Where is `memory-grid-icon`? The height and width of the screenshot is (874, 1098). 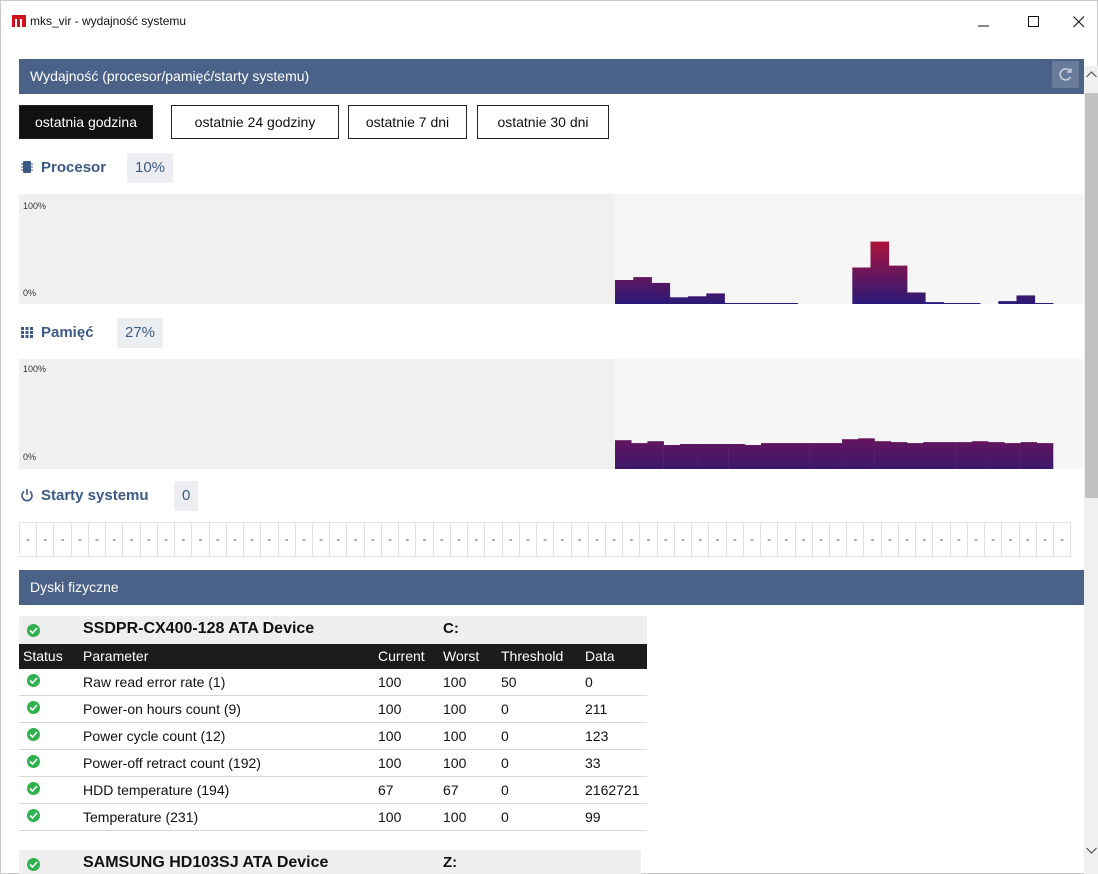
memory-grid-icon is located at coordinates (27, 332).